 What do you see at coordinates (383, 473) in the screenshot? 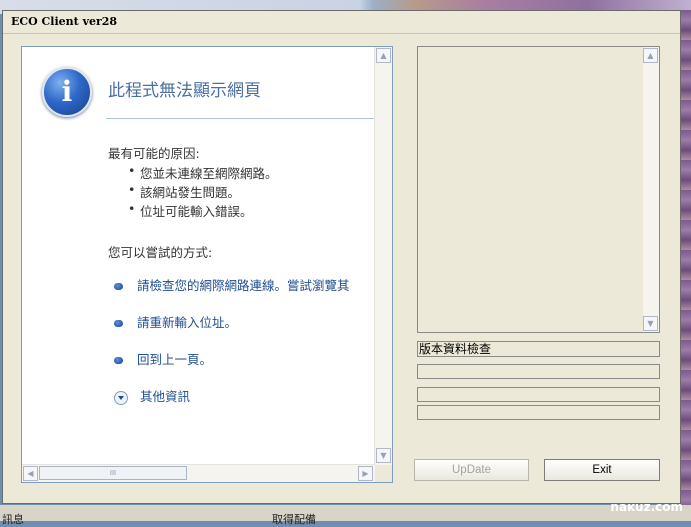
I see `scroll-corner` at bounding box center [383, 473].